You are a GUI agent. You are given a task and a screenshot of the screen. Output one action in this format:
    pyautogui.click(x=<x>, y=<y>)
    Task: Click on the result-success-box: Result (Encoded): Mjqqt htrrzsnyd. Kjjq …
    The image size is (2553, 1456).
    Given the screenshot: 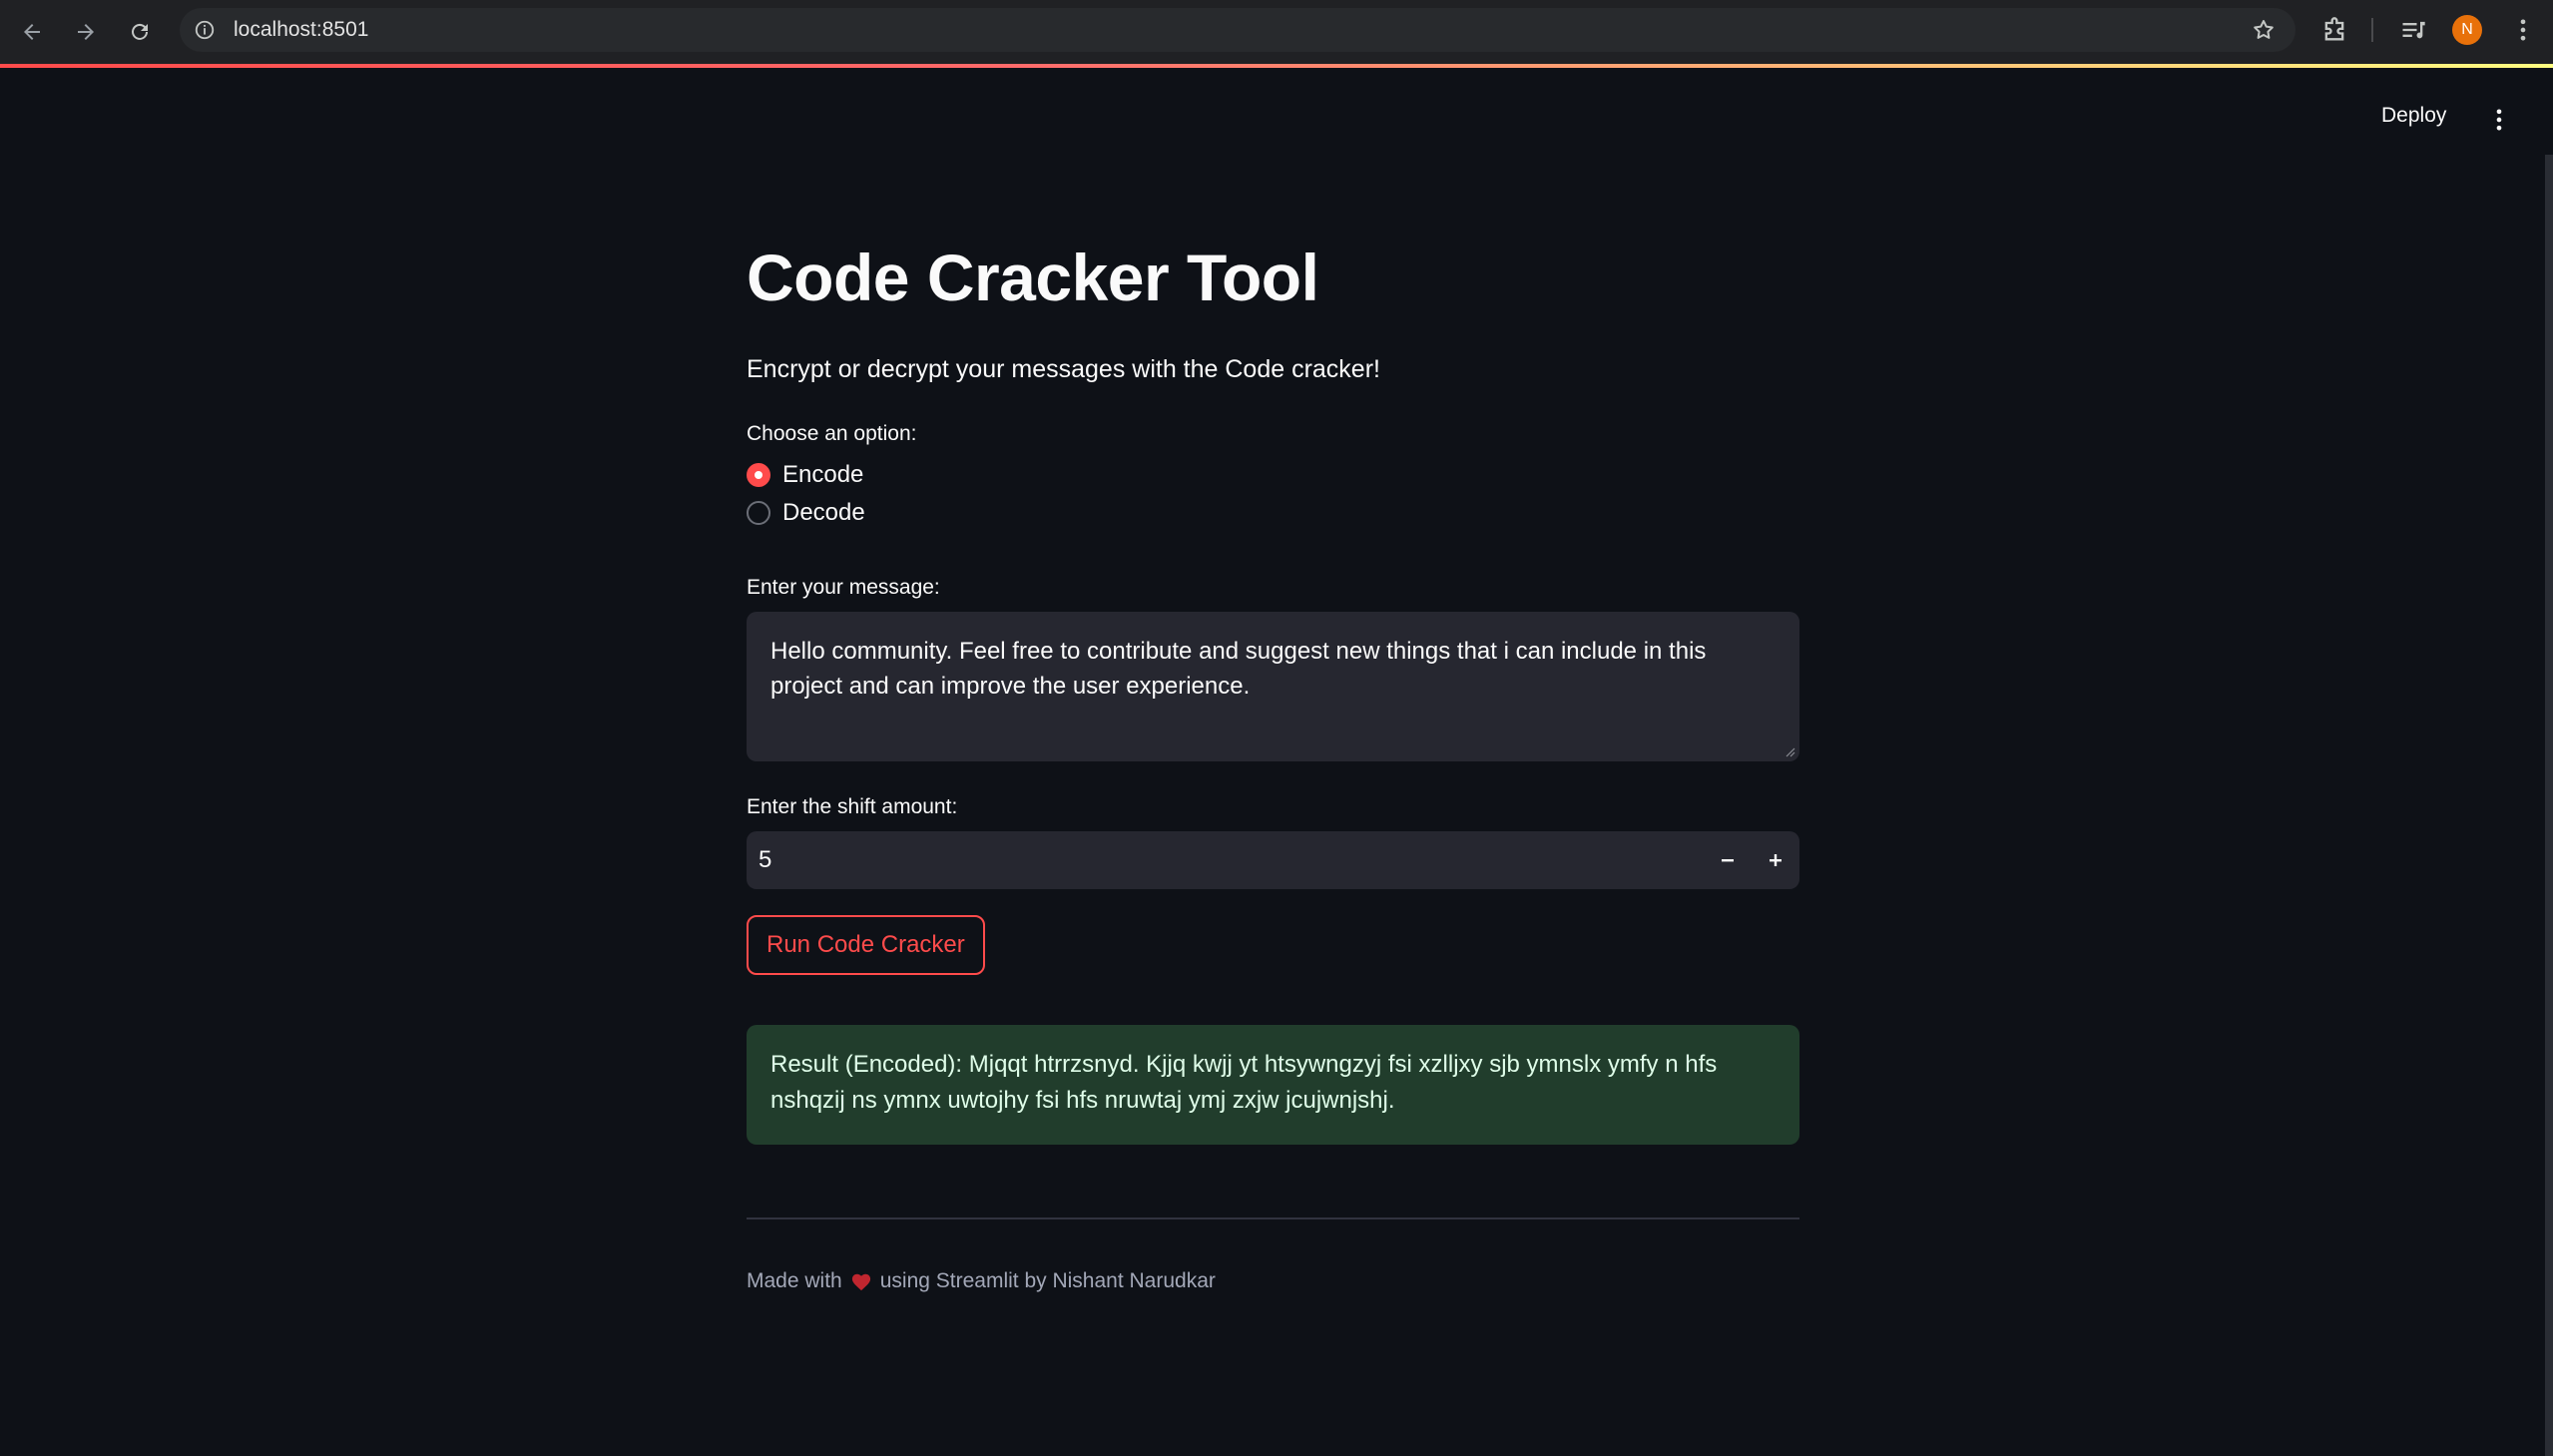 What is the action you would take?
    pyautogui.click(x=1273, y=1085)
    